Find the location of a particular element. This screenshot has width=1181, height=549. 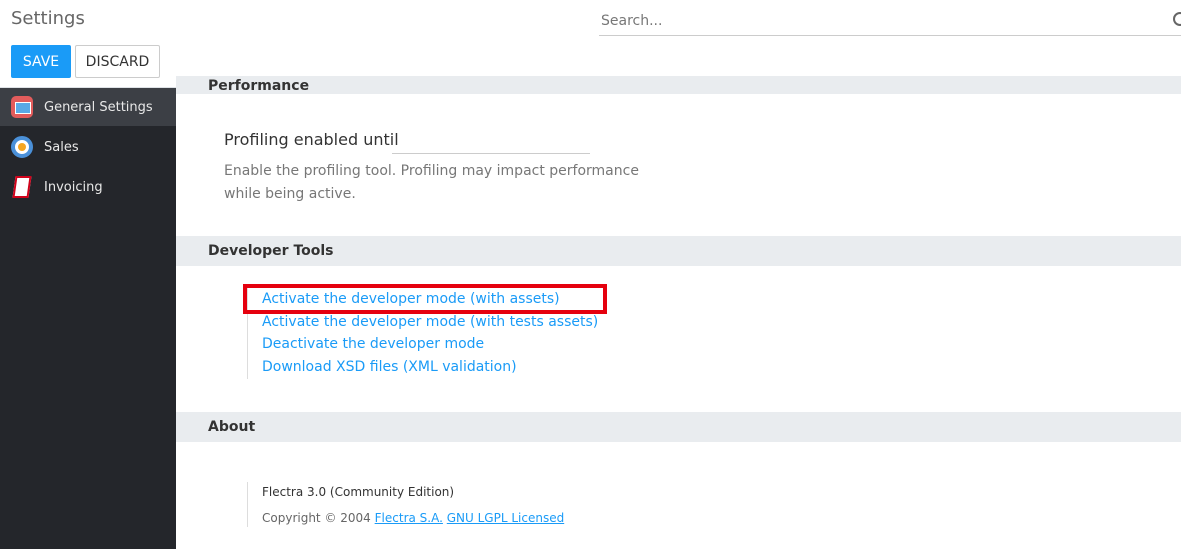

sidebar-item-label: General Settings is located at coordinates (98, 107).